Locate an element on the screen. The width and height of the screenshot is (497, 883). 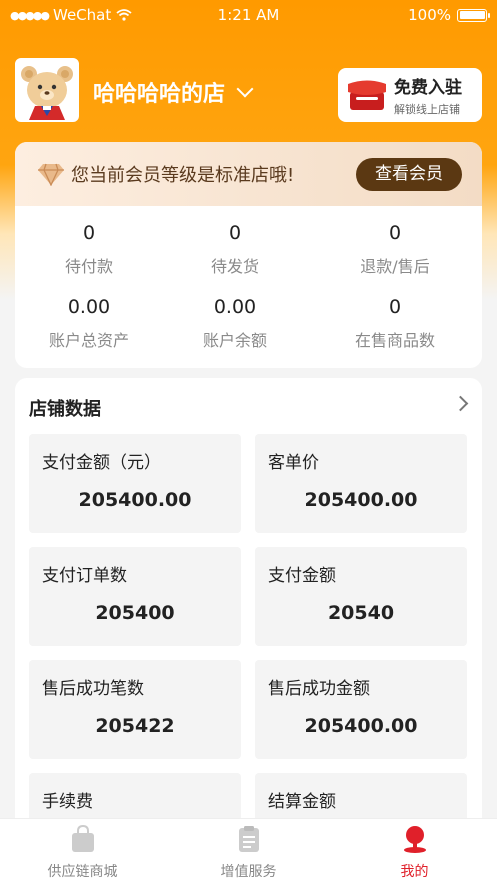
tab-supply-chain-mall: 供应链商城 is located at coordinates (82, 851).